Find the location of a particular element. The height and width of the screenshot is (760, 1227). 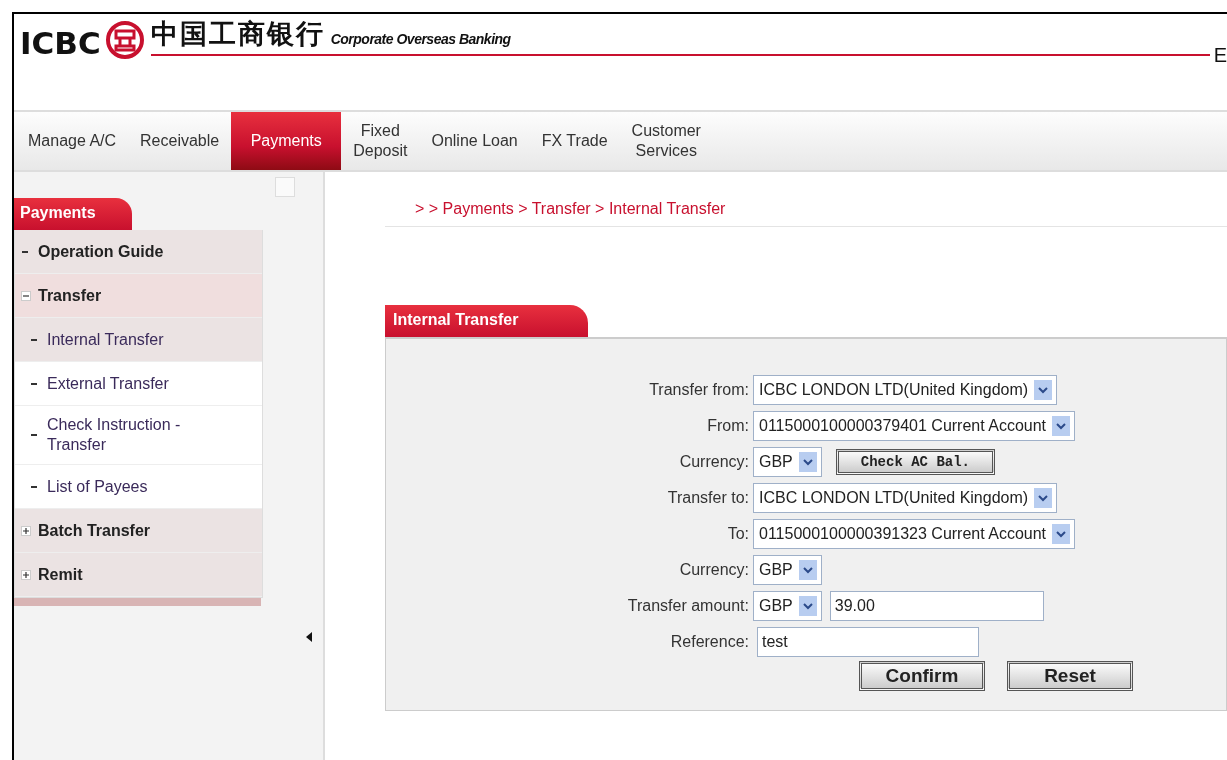

field-label: Transfer from: is located at coordinates (699, 390).